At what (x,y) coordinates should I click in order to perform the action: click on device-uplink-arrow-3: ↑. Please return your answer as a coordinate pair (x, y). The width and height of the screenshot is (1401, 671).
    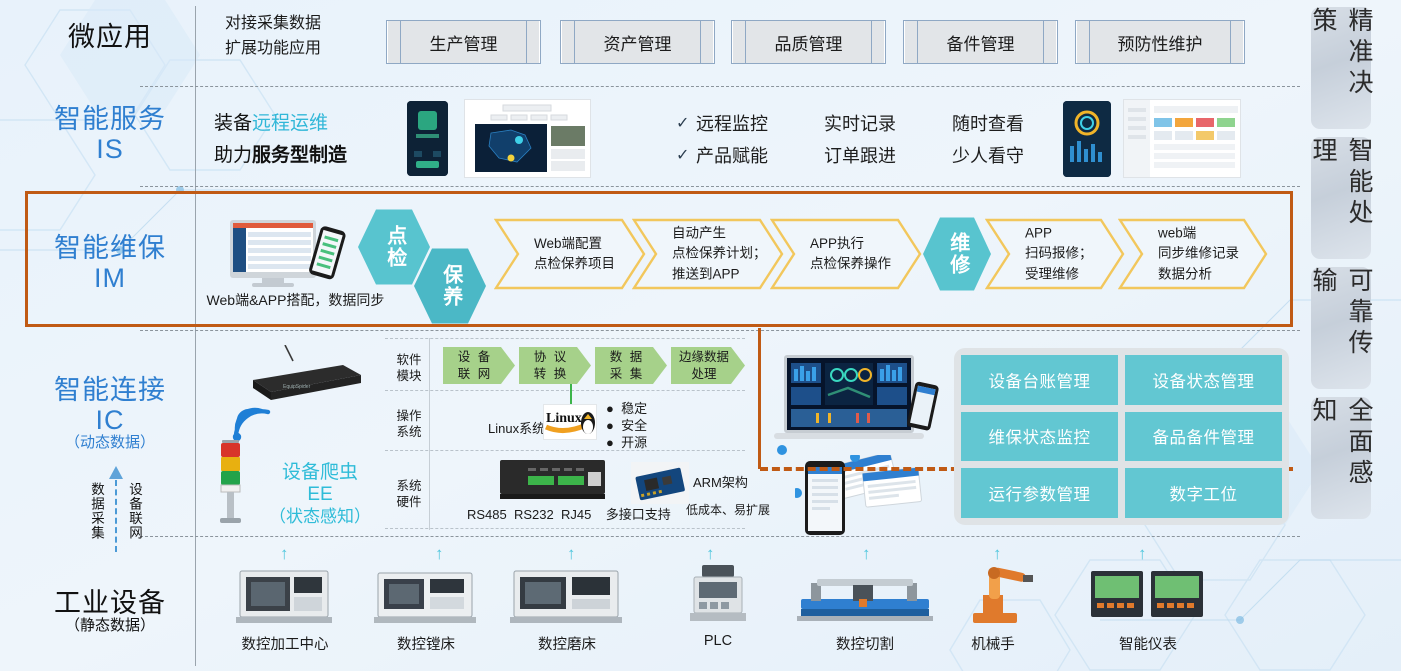
    Looking at the image, I should click on (710, 553).